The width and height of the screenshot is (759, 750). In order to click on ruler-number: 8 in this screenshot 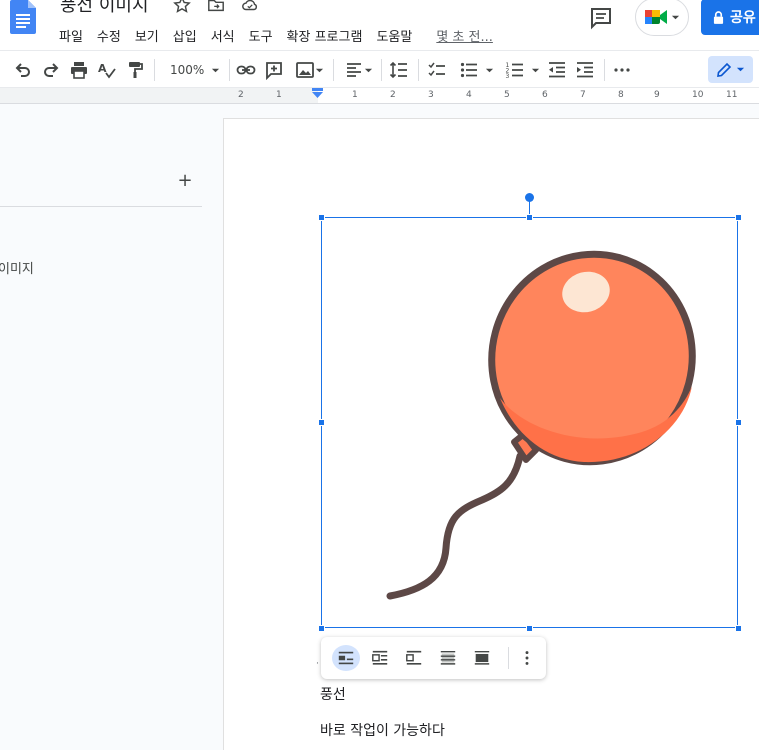, I will do `click(621, 95)`.